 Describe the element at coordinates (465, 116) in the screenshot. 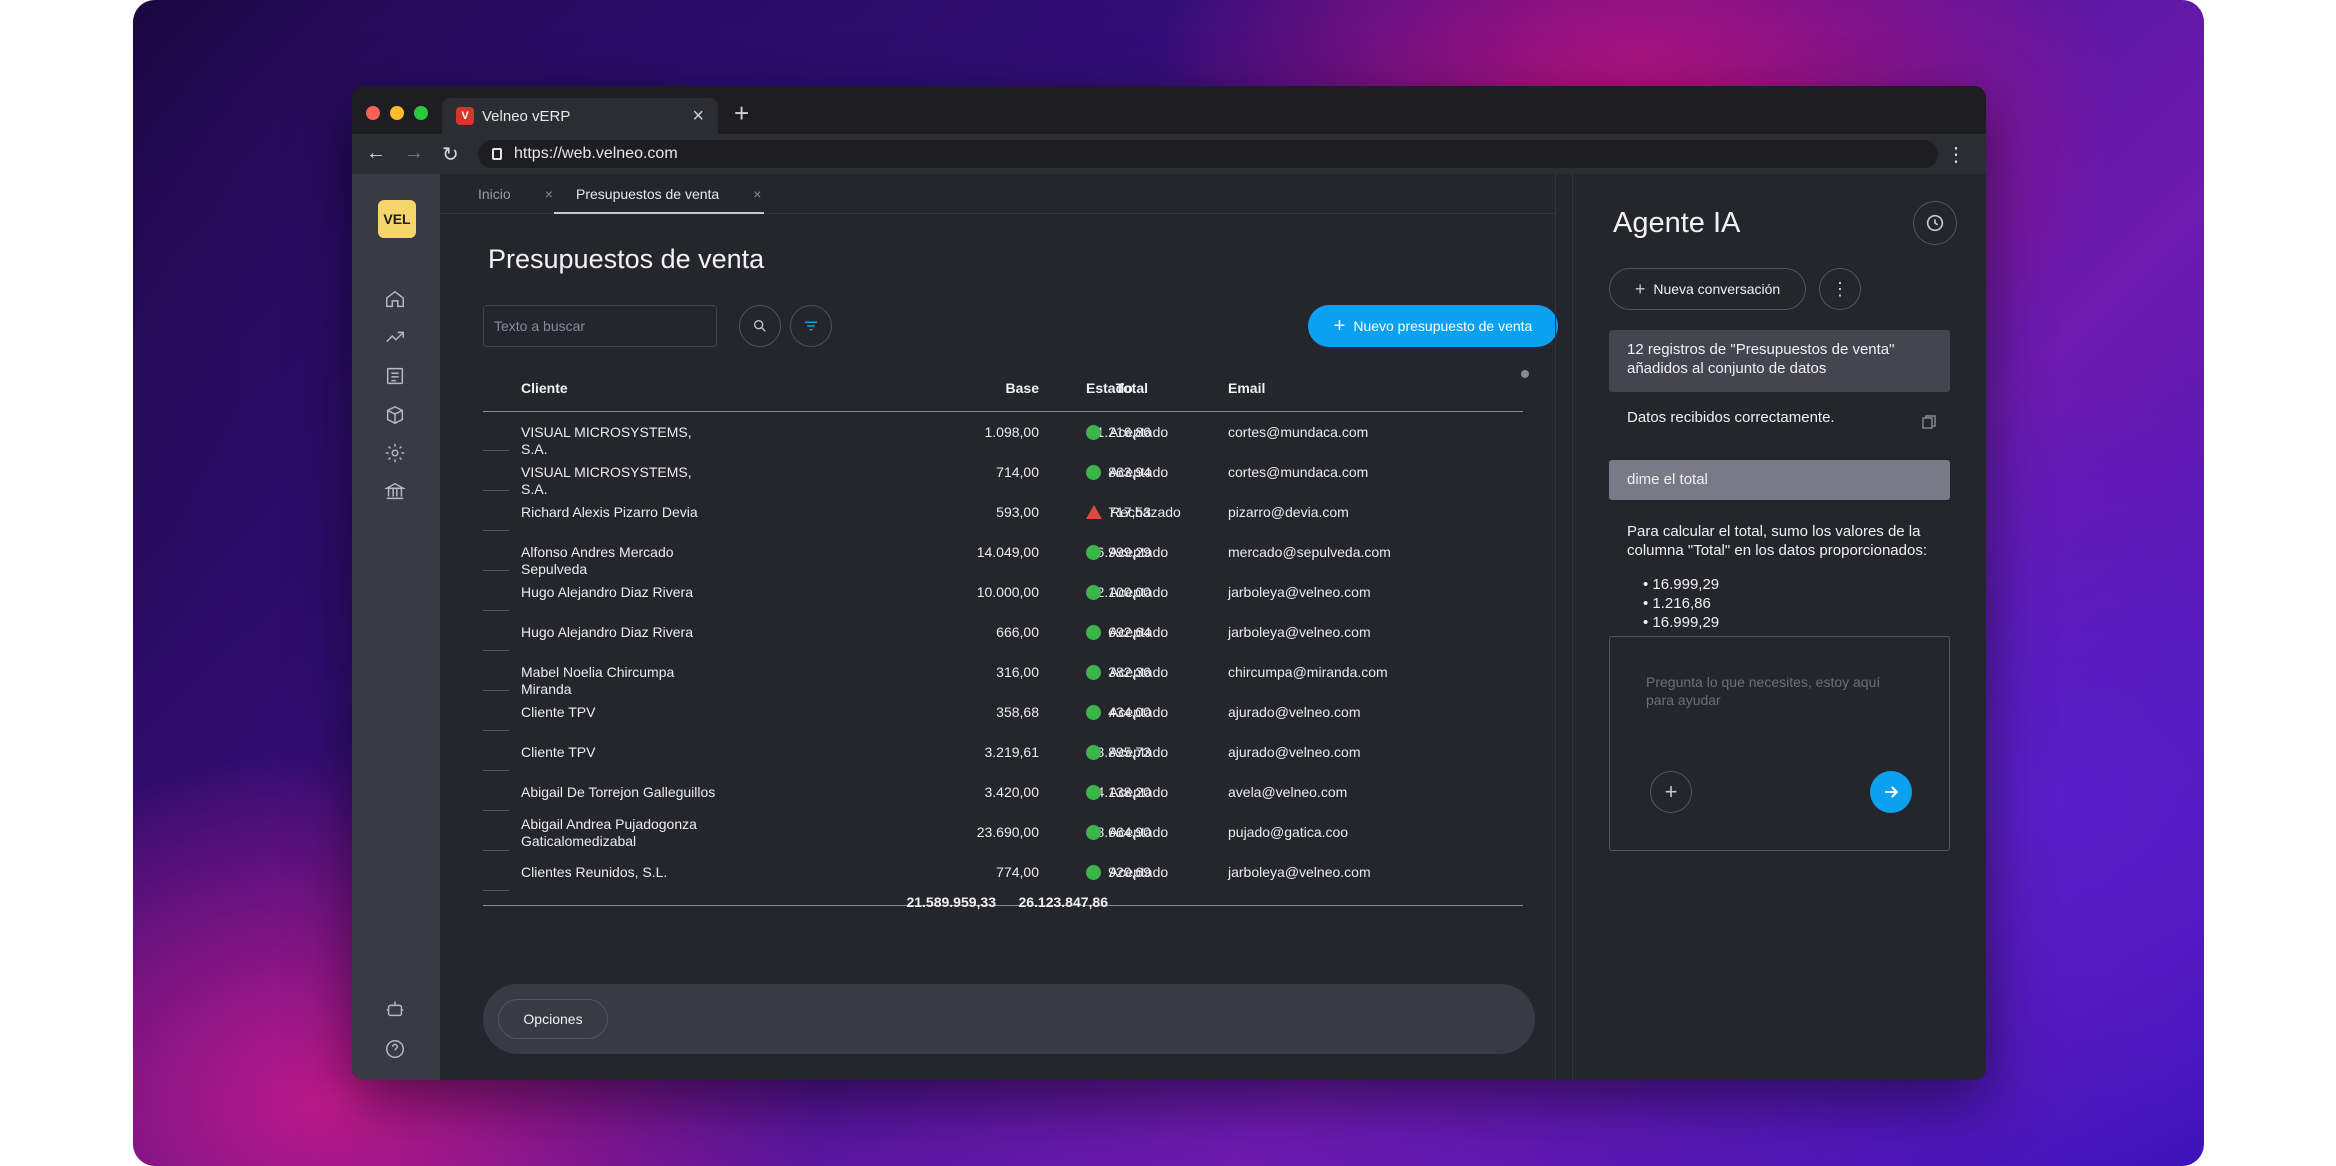

I see `velneo-favicon-icon: V` at that location.